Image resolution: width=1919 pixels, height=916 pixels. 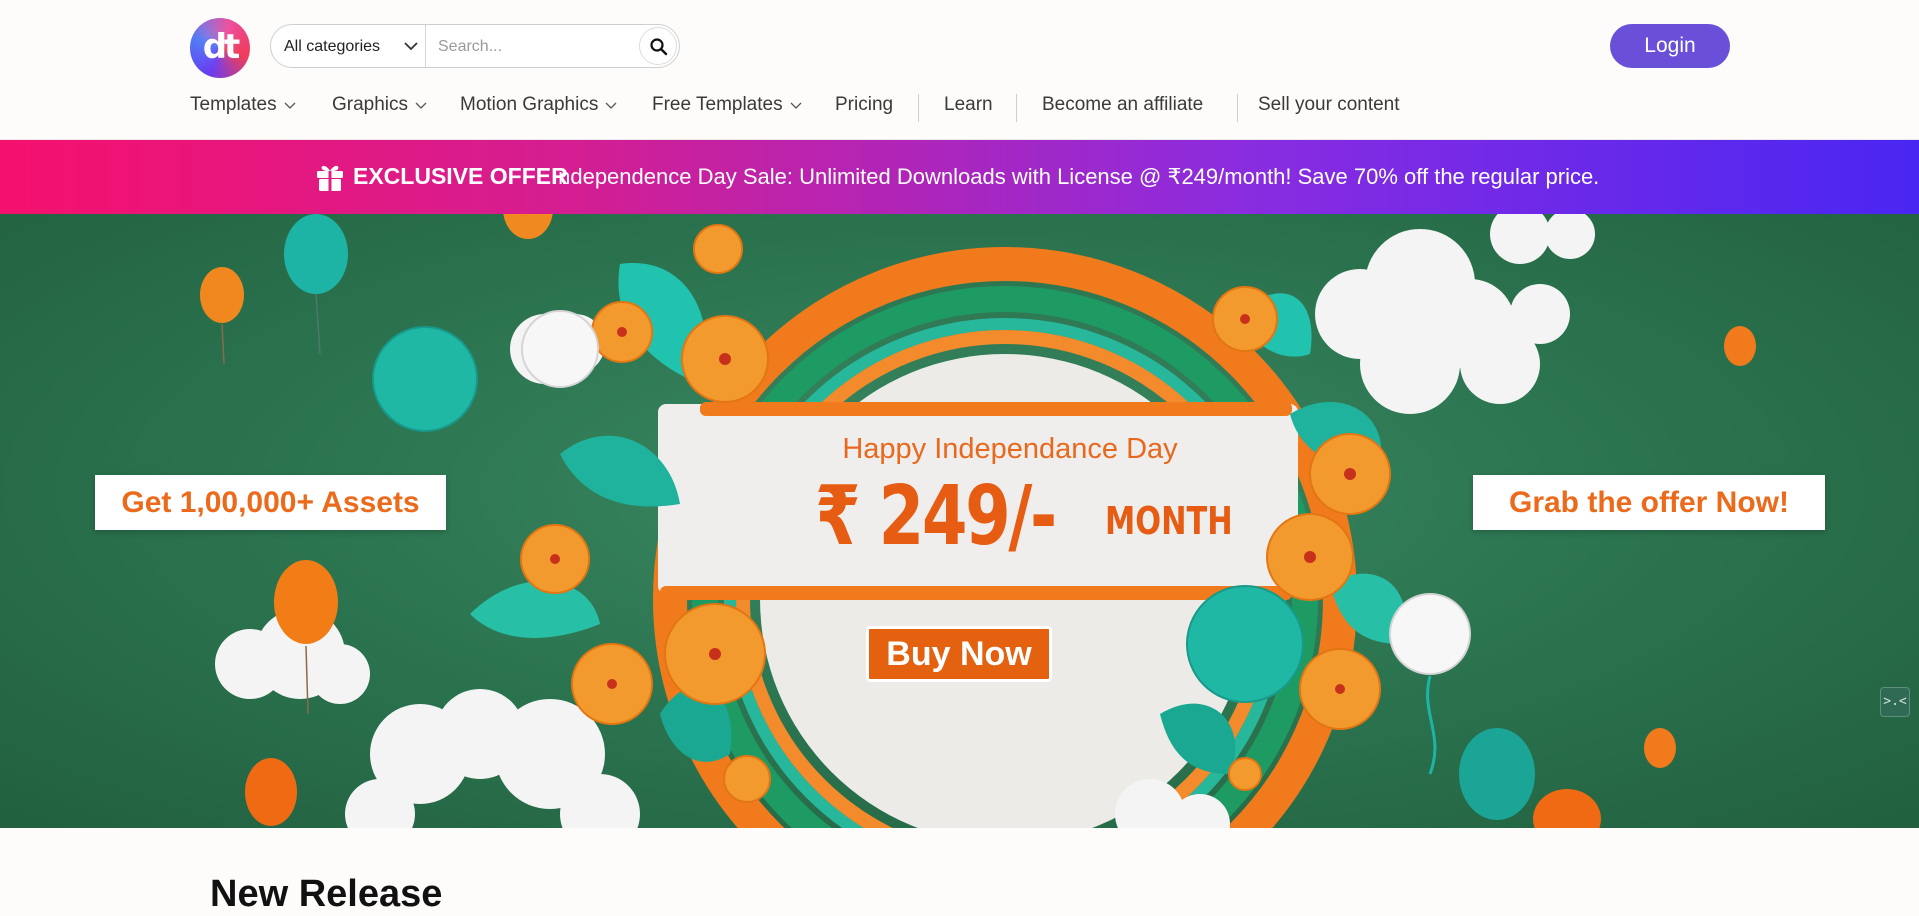 I want to click on nav-item-label: Free Templates, so click(x=717, y=104).